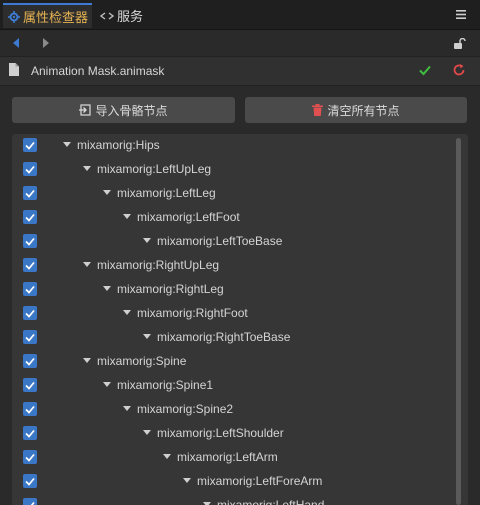 This screenshot has width=480, height=505. What do you see at coordinates (154, 169) in the screenshot?
I see `node-label: mixamorig:LeftUpLeg` at bounding box center [154, 169].